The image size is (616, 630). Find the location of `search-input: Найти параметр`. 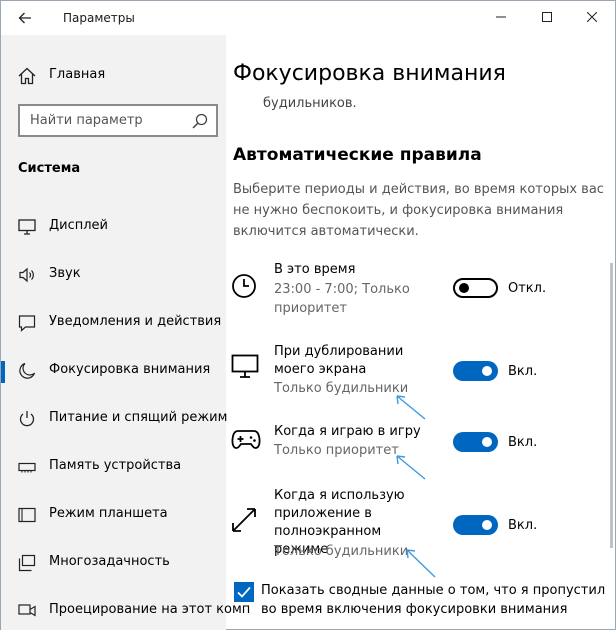

search-input: Найти параметр is located at coordinates (118, 120).